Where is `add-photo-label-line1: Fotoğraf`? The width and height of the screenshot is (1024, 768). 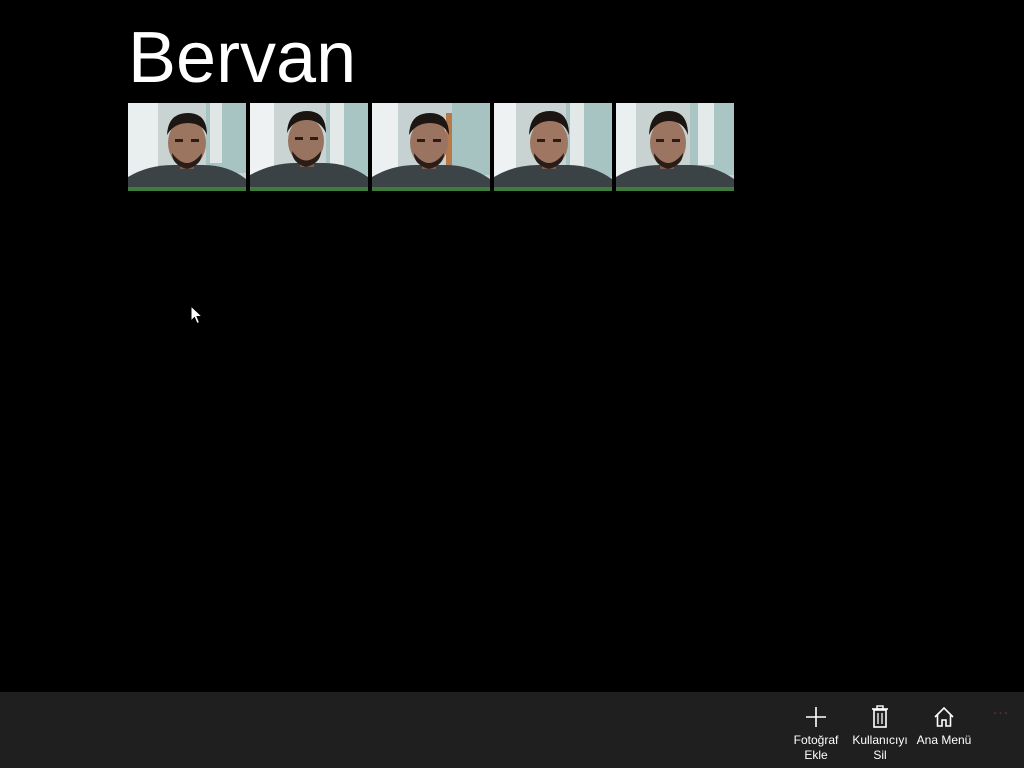
add-photo-label-line1: Fotoğraf is located at coordinates (816, 740).